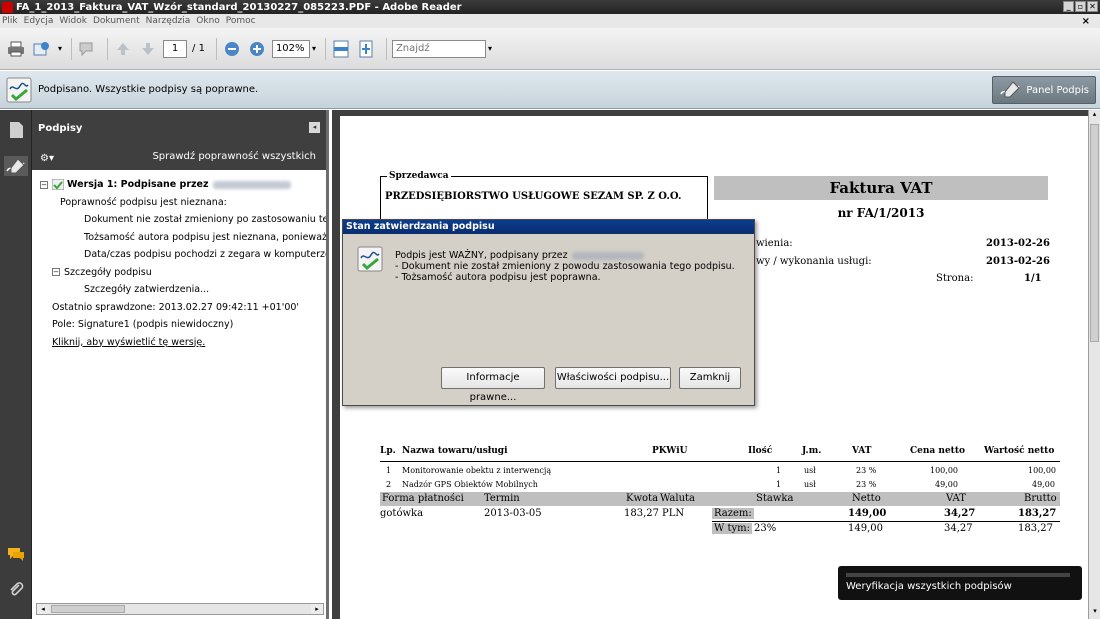 This screenshot has height=619, width=1100. What do you see at coordinates (881, 188) in the screenshot?
I see `invoice-title: Faktura VAT` at bounding box center [881, 188].